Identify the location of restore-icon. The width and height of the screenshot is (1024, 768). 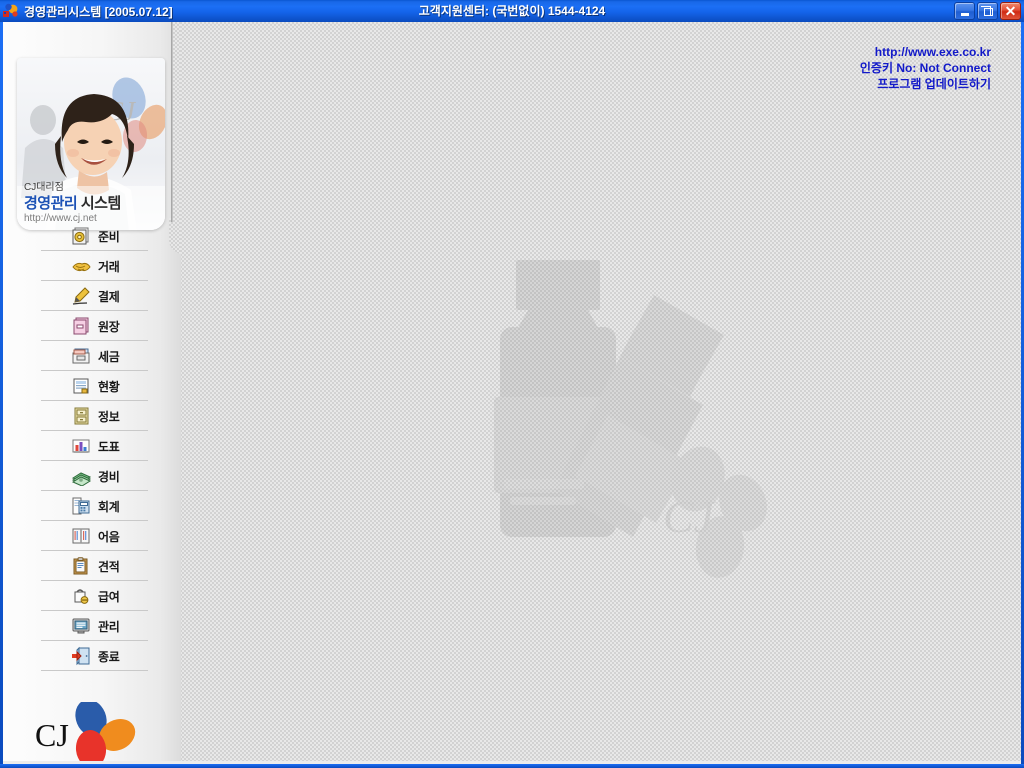
(987, 10).